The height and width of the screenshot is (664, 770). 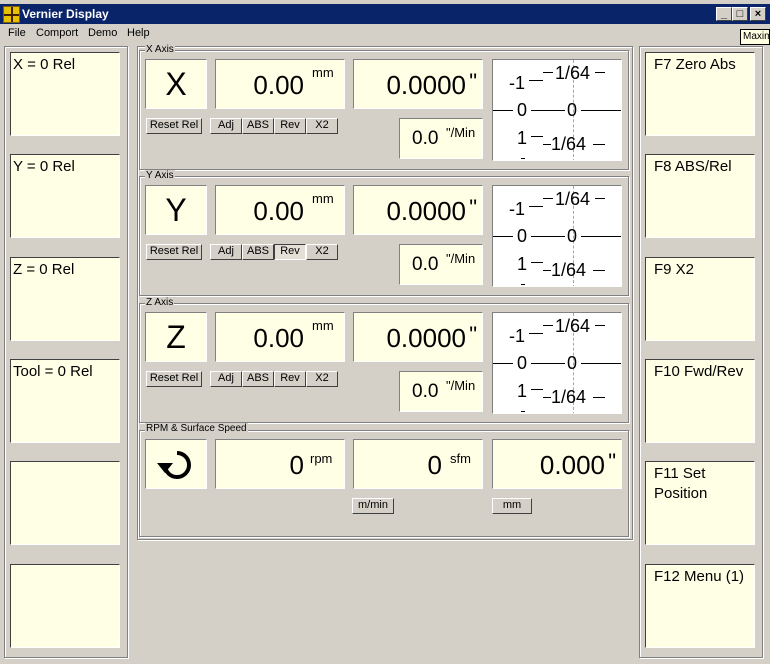 I want to click on x-scale-bot-right: 1/64, so click(x=569, y=144).